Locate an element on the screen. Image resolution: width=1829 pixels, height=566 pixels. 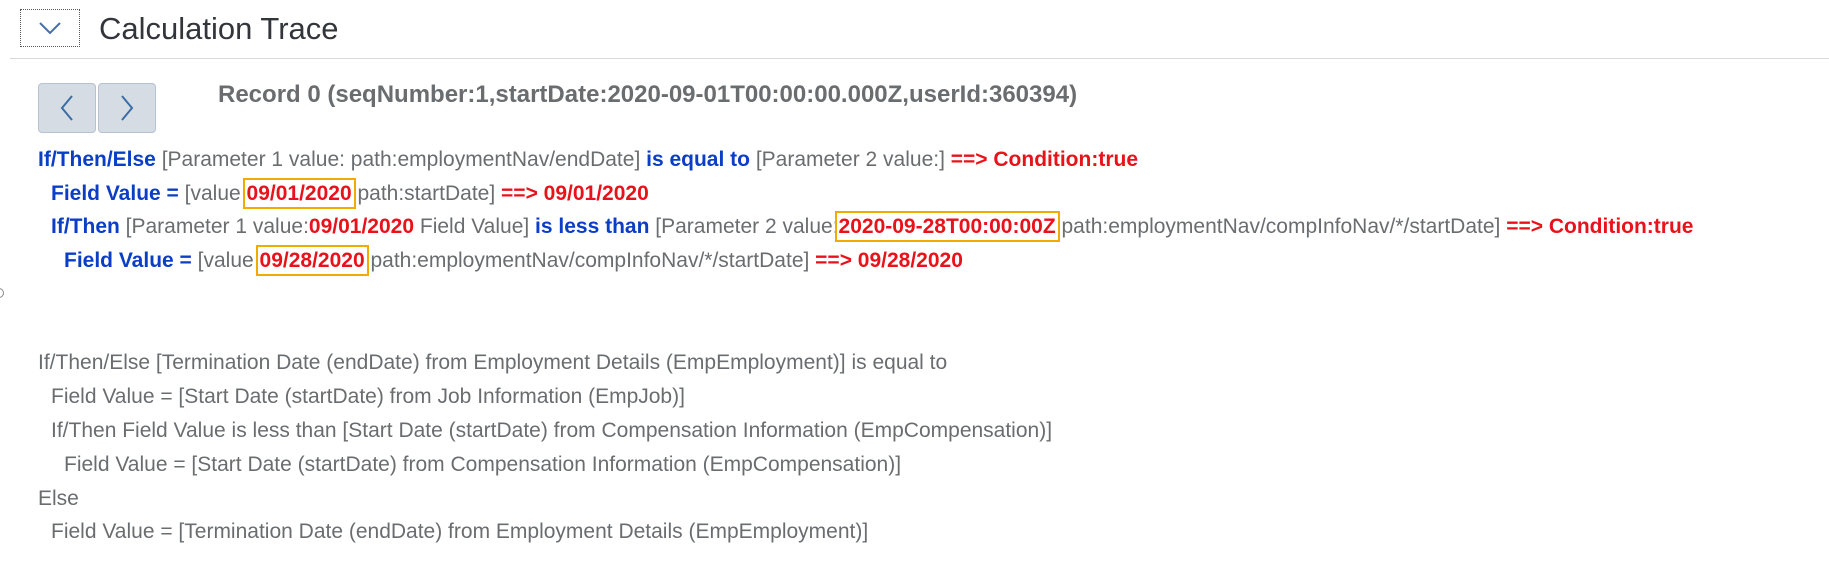
chevron-left-icon is located at coordinates (66, 108).